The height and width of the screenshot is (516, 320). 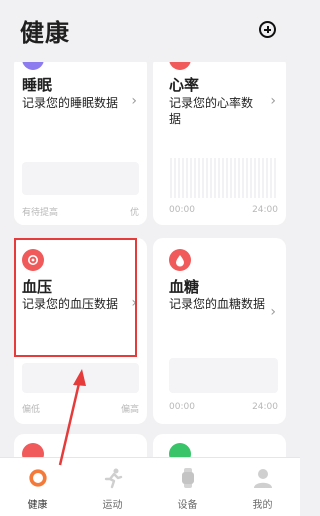 I want to click on sleep-title: 睡眠, so click(x=37, y=85).